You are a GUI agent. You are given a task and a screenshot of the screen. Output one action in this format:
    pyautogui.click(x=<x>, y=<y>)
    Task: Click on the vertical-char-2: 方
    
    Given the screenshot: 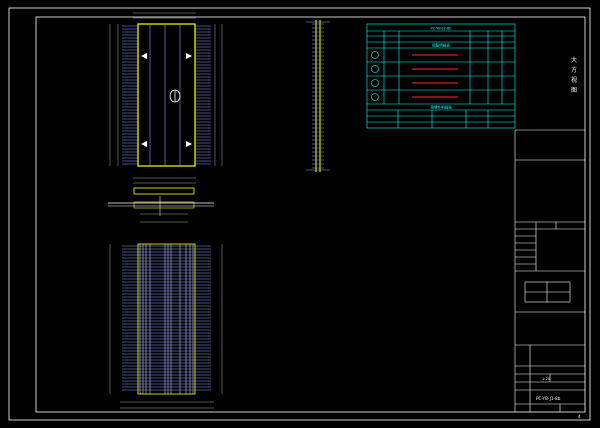 What is the action you would take?
    pyautogui.click(x=574, y=70)
    